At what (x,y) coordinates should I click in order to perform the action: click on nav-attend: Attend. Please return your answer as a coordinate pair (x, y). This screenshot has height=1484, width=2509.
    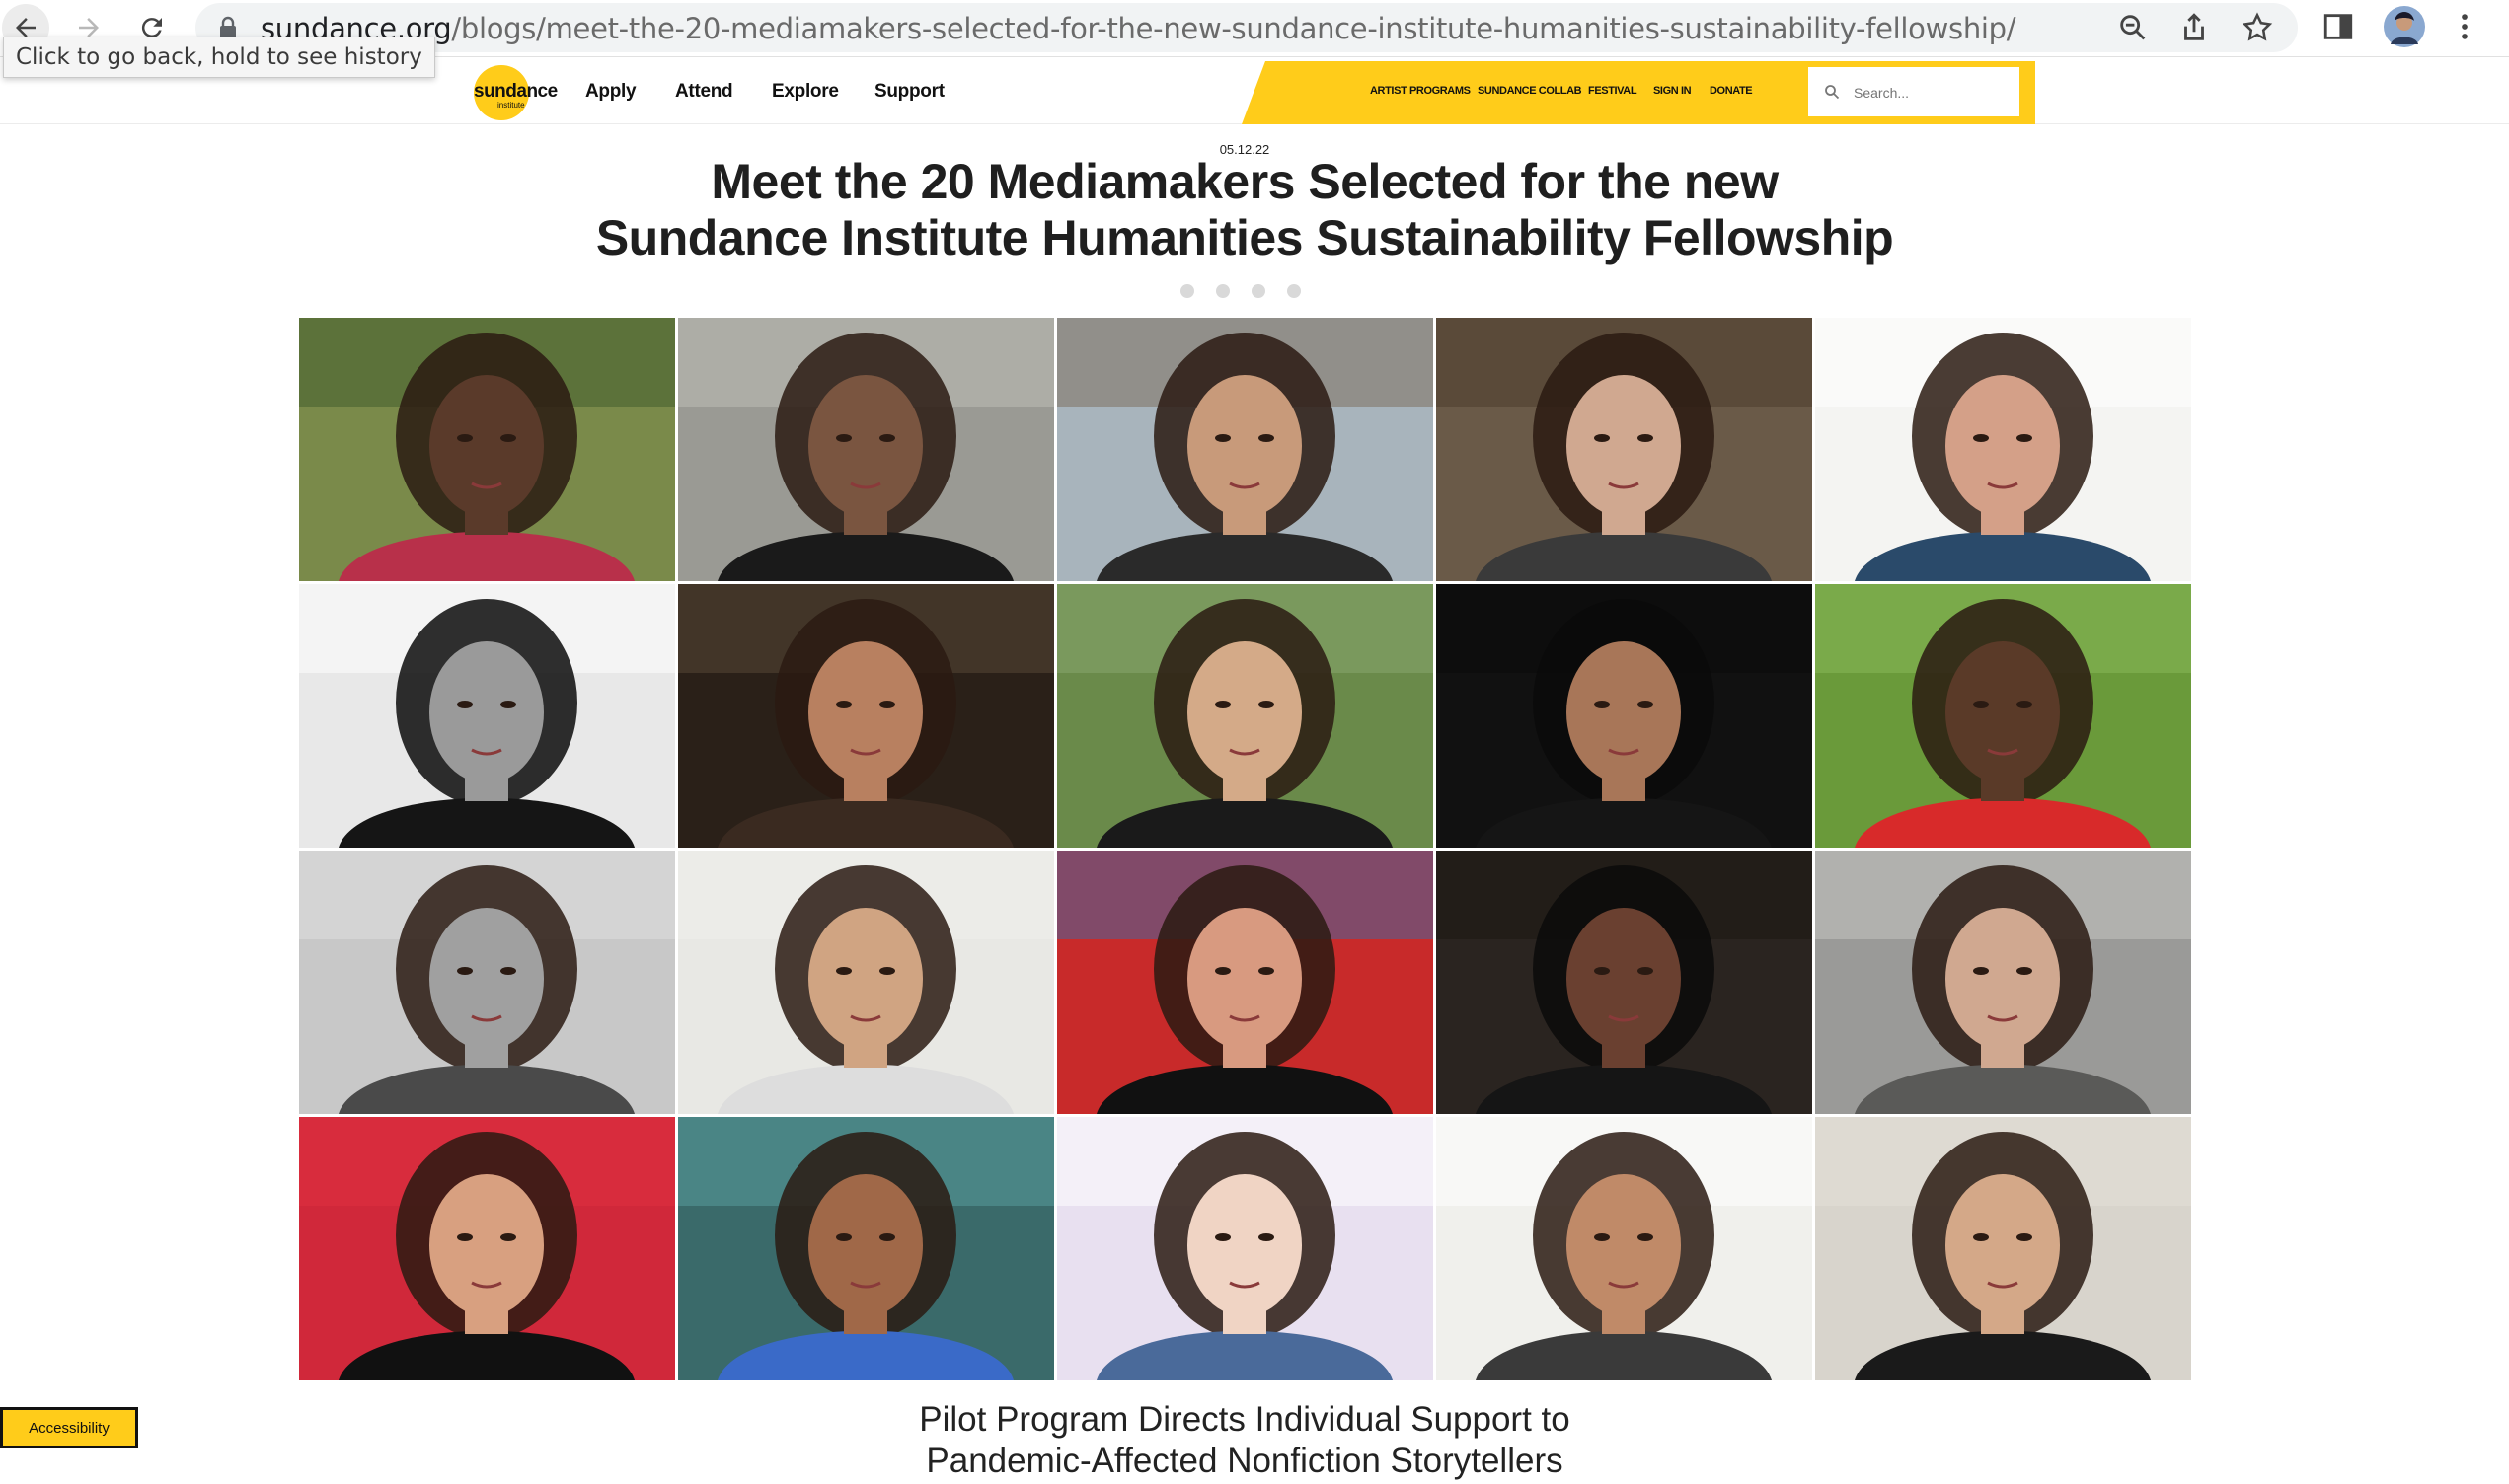
    Looking at the image, I should click on (704, 92).